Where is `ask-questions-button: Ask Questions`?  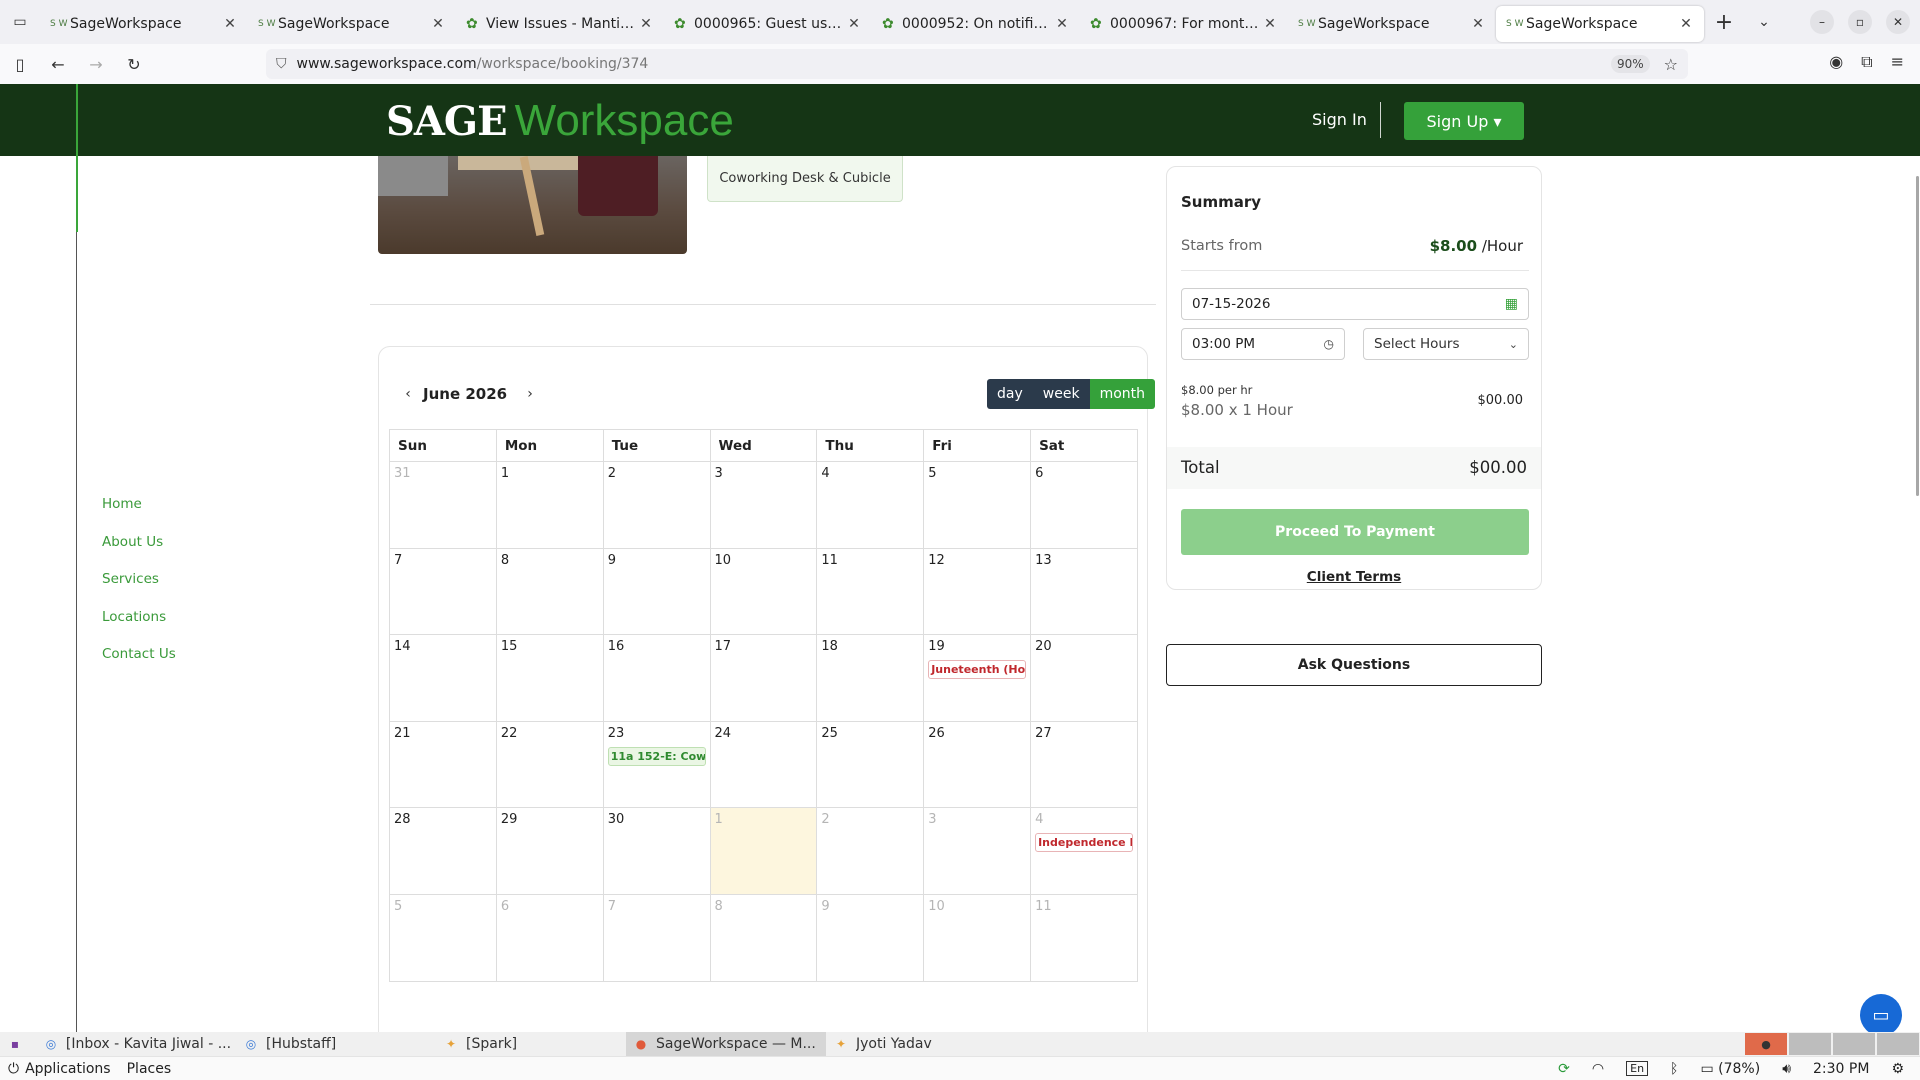
ask-questions-button: Ask Questions is located at coordinates (1354, 665).